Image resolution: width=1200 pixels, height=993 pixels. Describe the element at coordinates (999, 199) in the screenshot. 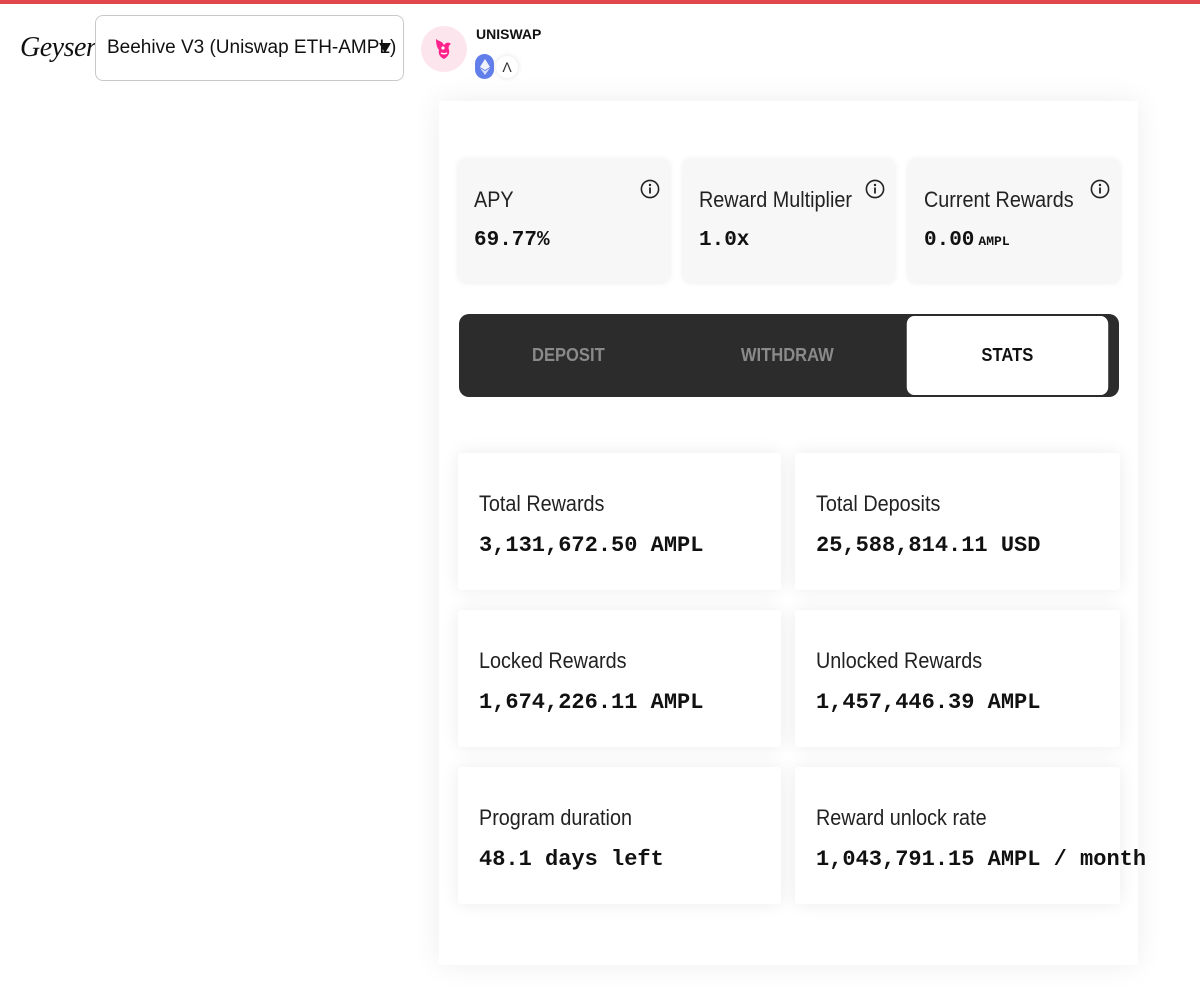

I see `metric-label: Current Rewards` at that location.